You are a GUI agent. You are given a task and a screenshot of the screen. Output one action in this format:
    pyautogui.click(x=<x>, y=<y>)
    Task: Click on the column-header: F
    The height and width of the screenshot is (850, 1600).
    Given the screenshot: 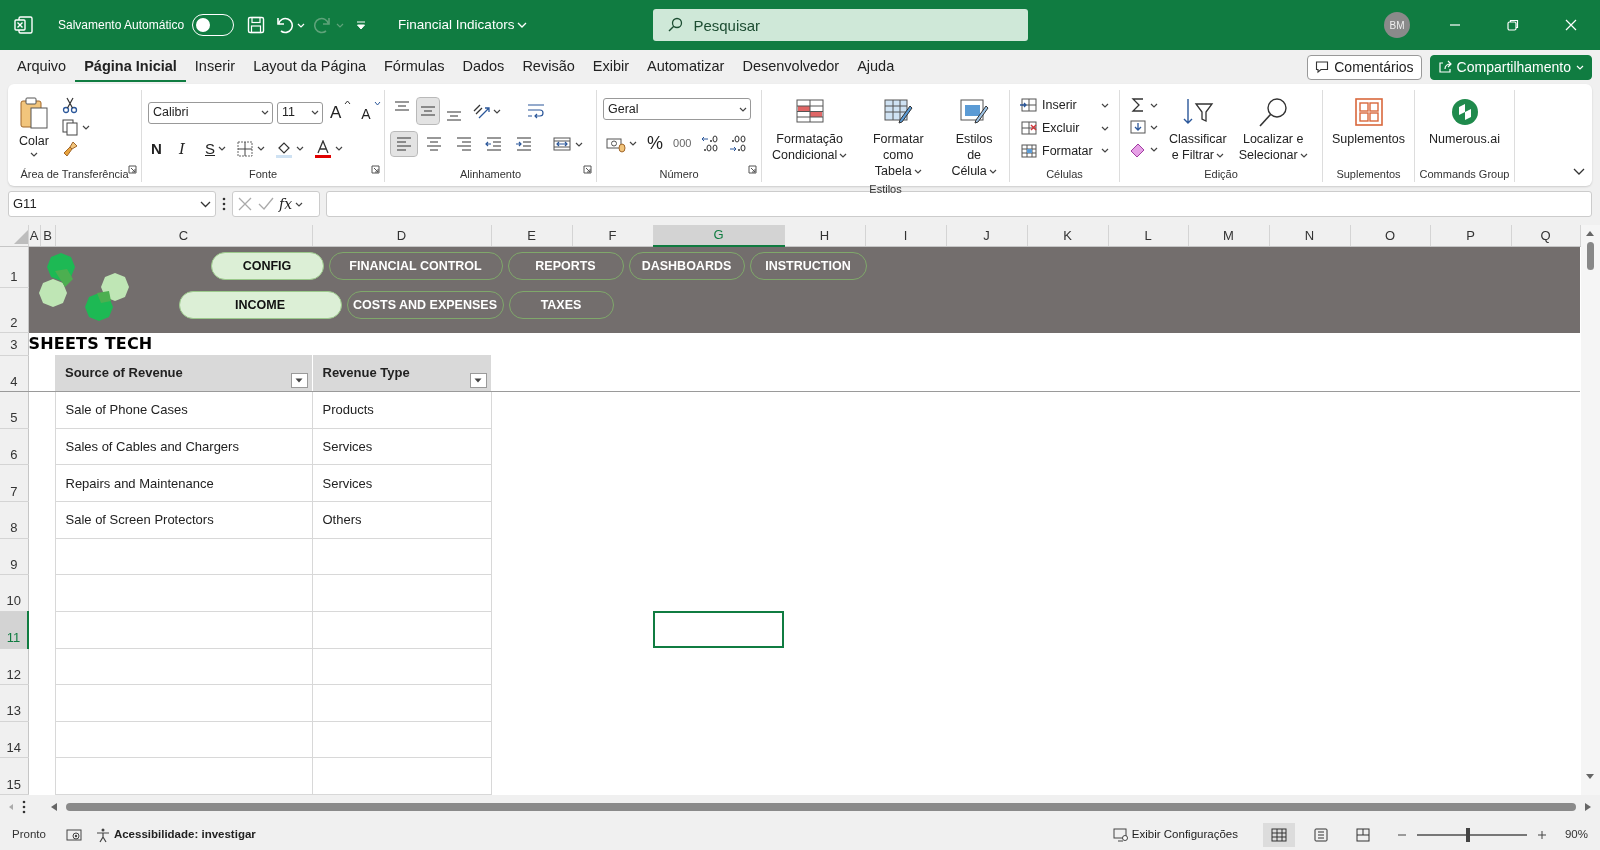 What is the action you would take?
    pyautogui.click(x=612, y=236)
    